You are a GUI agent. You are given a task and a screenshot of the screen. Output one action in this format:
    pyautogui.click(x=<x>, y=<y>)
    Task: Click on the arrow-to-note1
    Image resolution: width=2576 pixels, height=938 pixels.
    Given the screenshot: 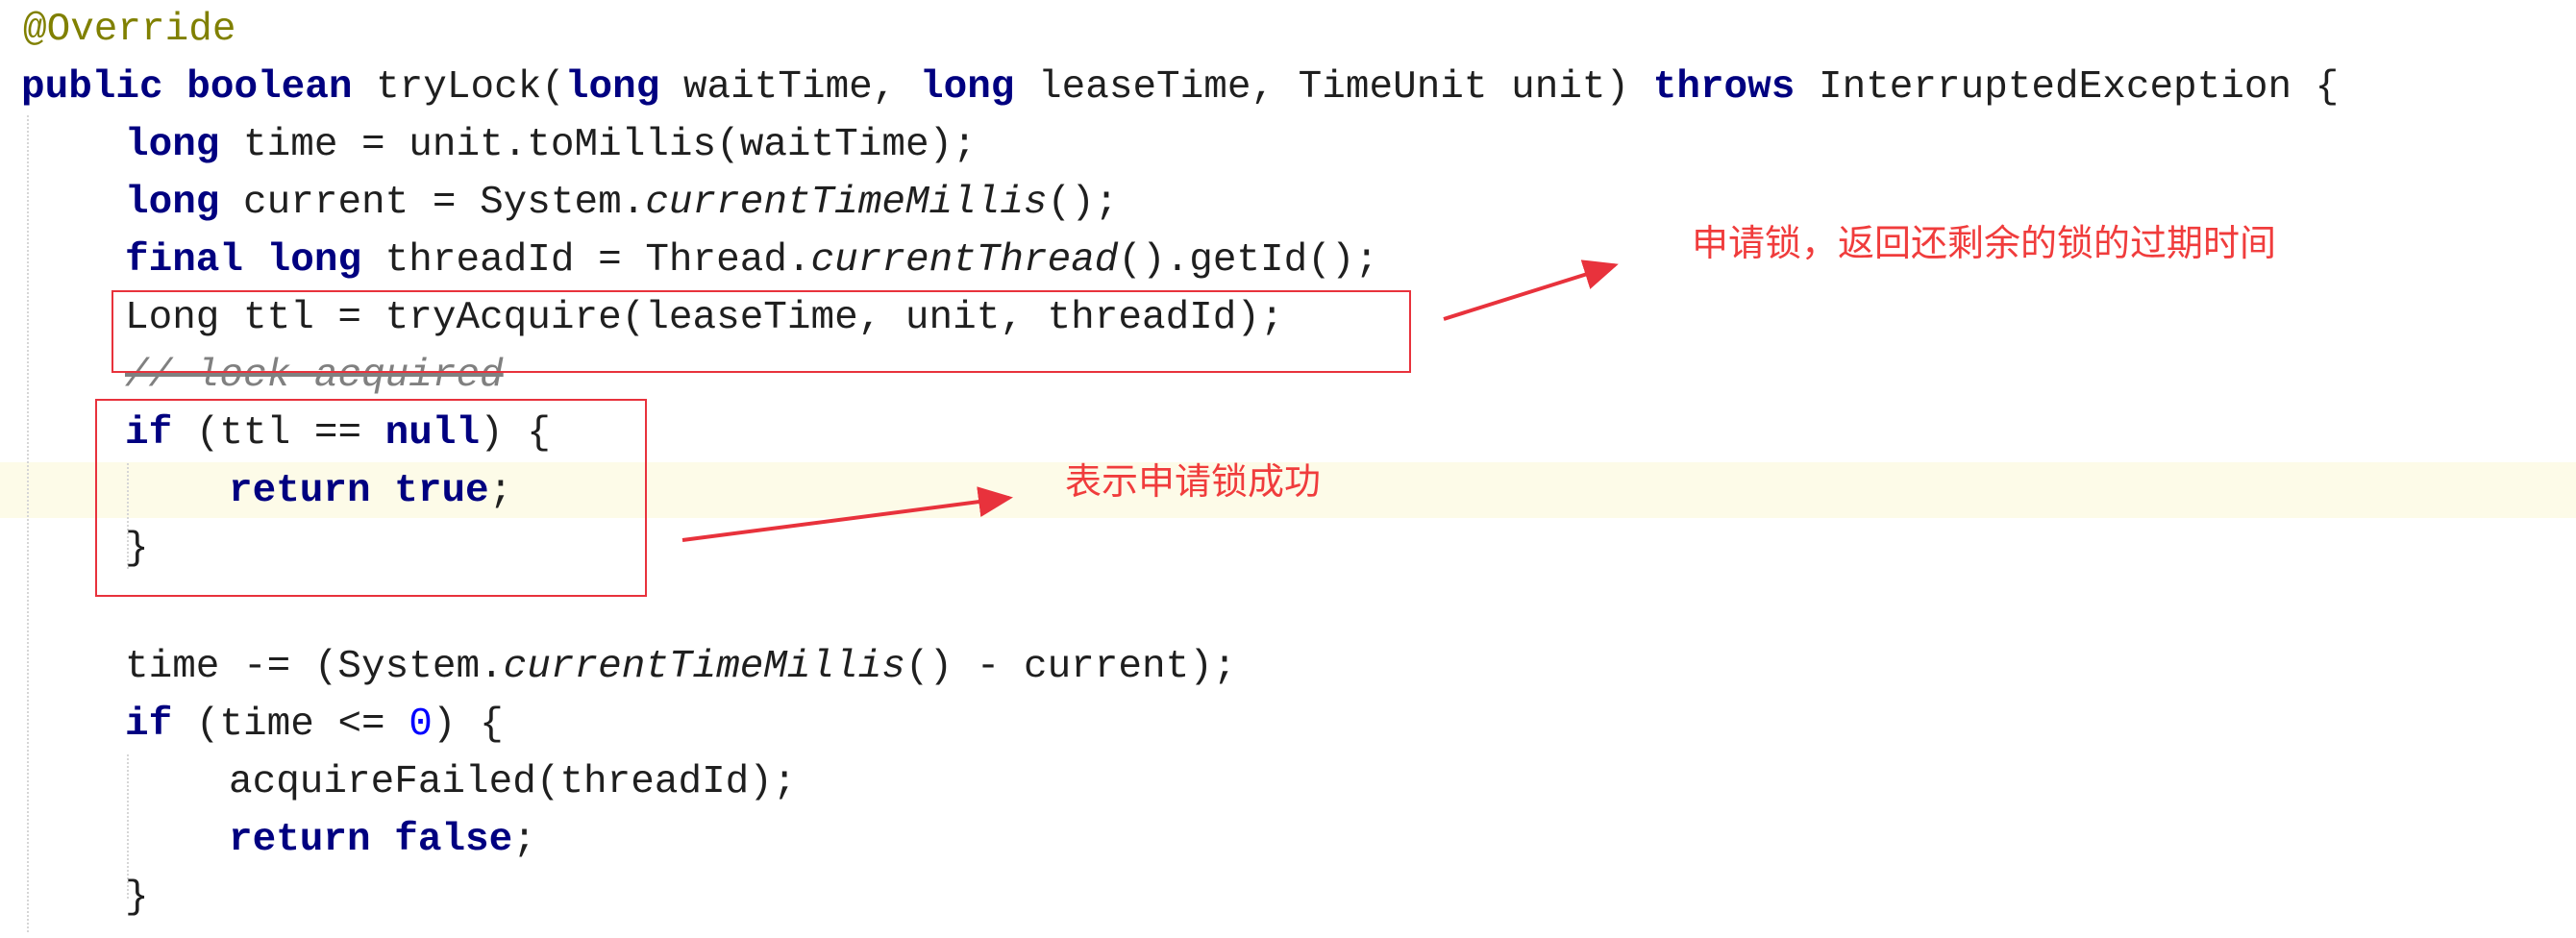 What is the action you would take?
    pyautogui.click(x=1531, y=290)
    